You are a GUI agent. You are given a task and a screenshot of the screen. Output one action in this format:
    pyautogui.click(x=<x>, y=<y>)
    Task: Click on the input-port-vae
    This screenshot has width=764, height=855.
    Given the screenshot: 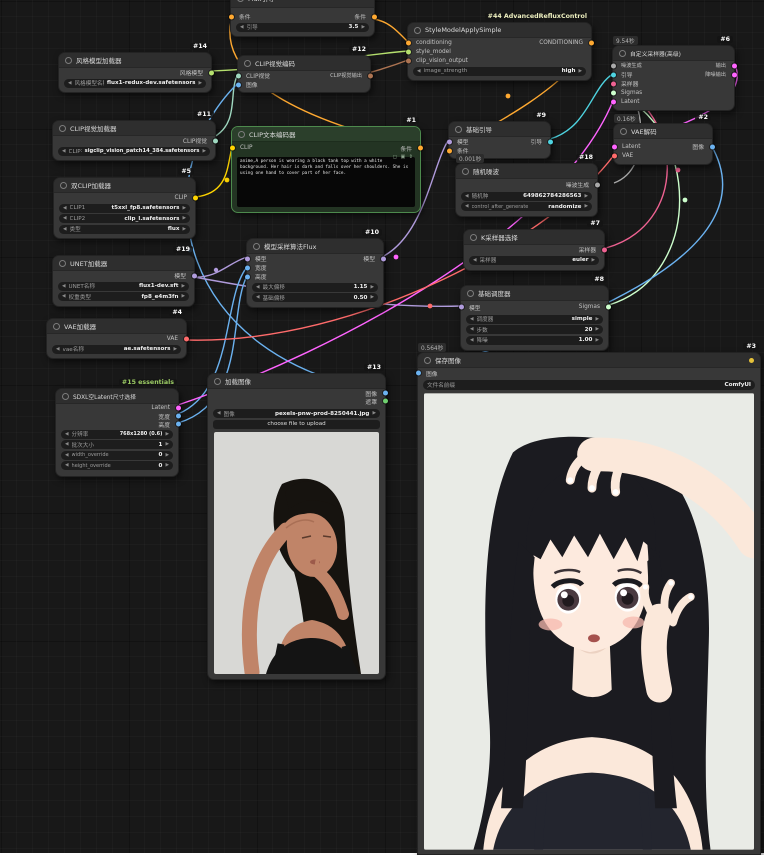 What is the action you would take?
    pyautogui.click(x=614, y=155)
    